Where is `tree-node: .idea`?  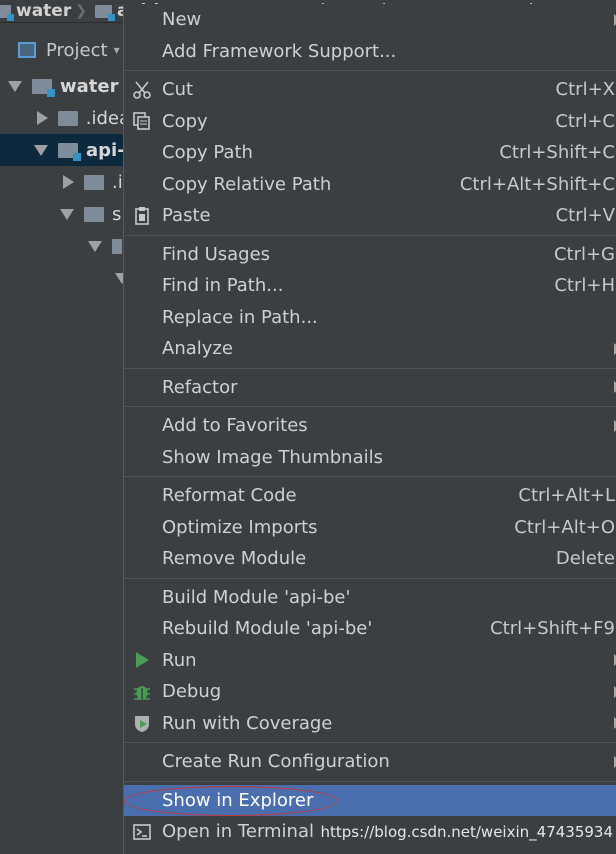 tree-node: .idea is located at coordinates (65, 118).